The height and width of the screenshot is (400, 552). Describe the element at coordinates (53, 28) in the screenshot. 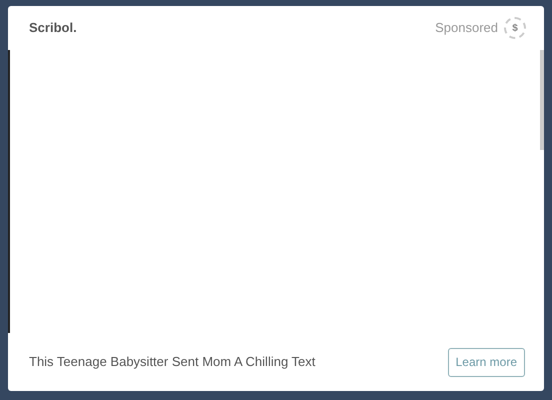

I see `brand-name: Scribol.` at that location.